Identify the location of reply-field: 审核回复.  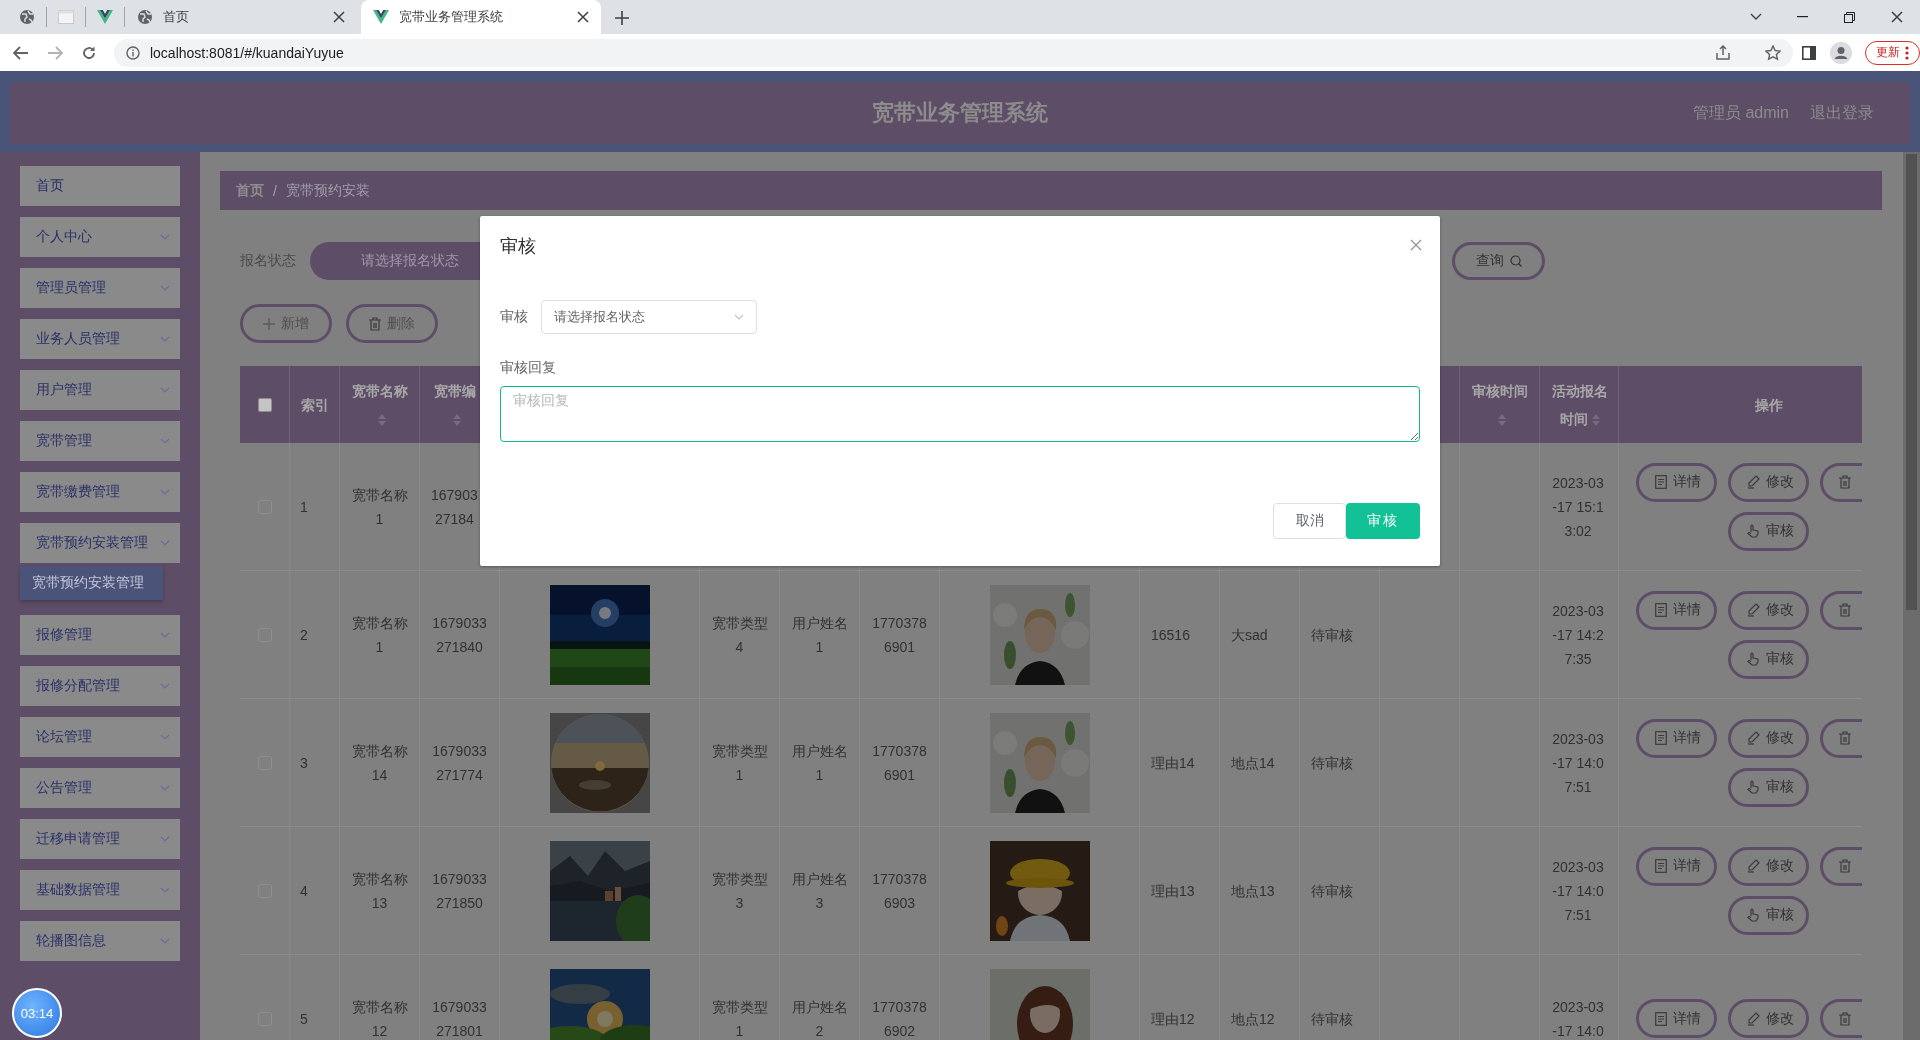
(960, 414).